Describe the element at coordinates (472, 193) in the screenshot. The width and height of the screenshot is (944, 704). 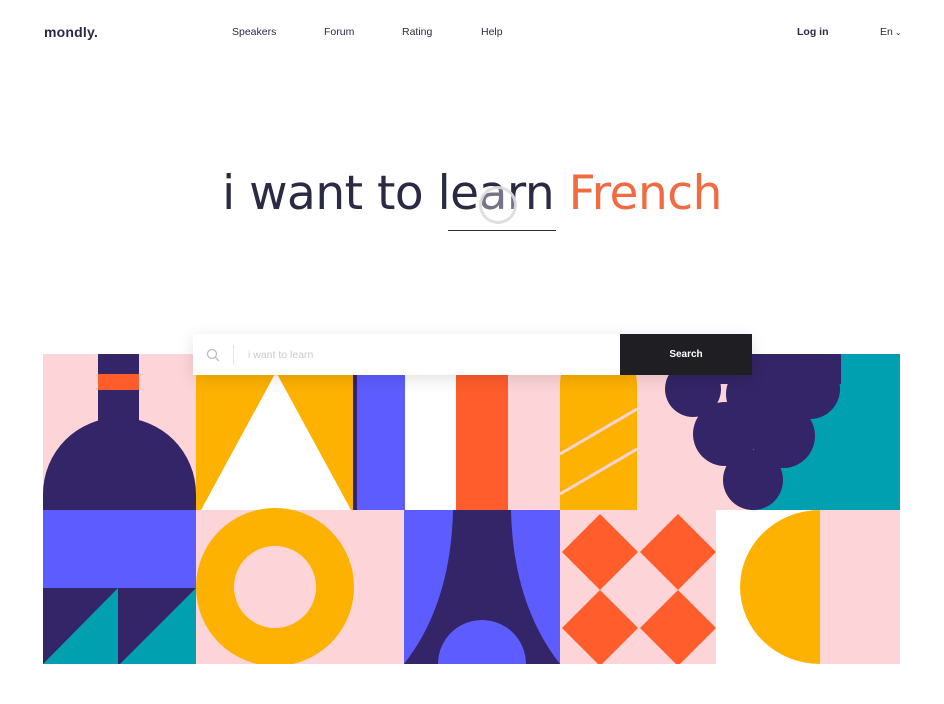
I see `hero-headline: i want to learn French` at that location.